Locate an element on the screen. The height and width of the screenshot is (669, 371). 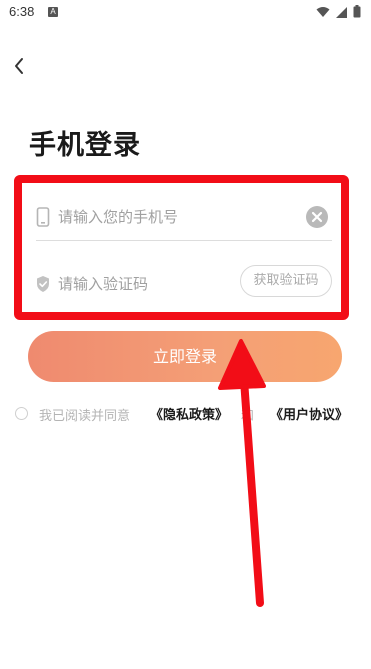
back-button is located at coordinates (20, 66).